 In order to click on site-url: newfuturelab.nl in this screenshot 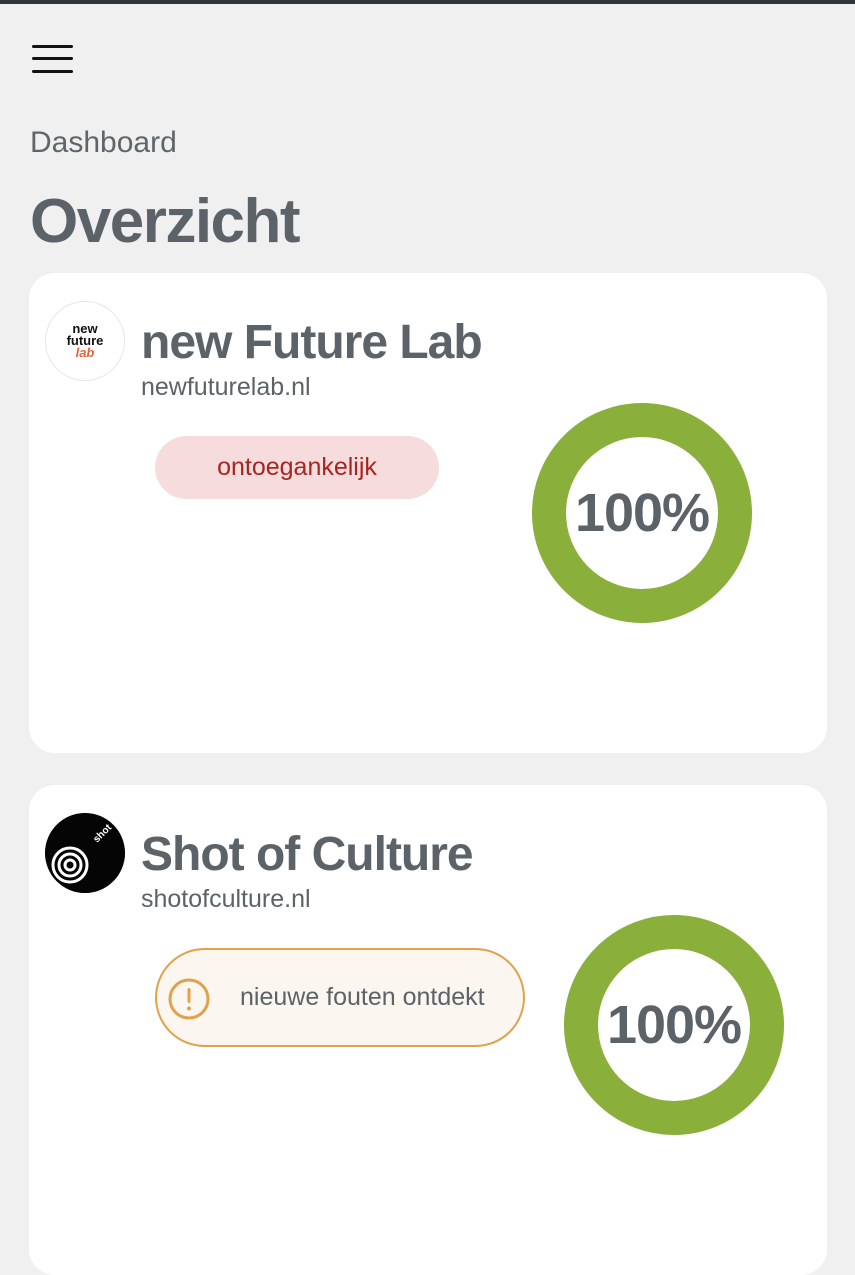, I will do `click(226, 387)`.